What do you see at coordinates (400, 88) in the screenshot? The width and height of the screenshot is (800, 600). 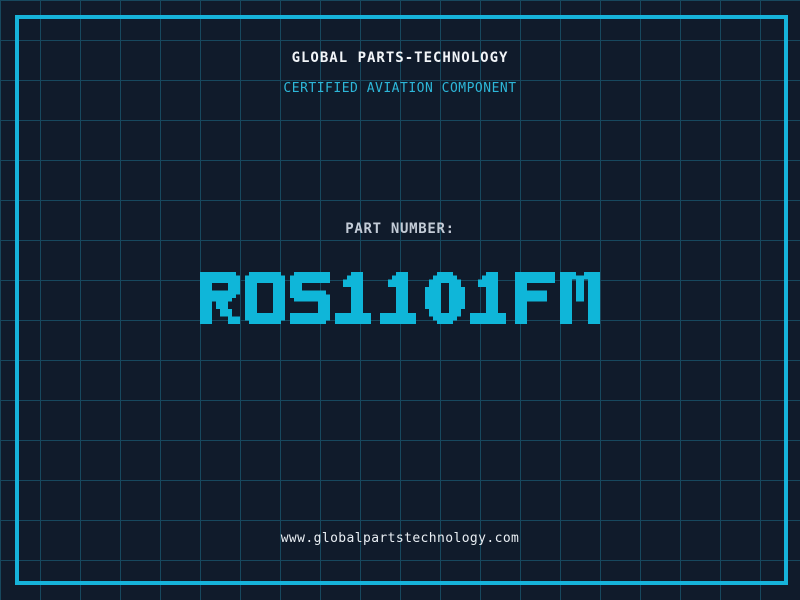 I see `certification-subtitle: CERTIFIED AVIATION COMPONENT` at bounding box center [400, 88].